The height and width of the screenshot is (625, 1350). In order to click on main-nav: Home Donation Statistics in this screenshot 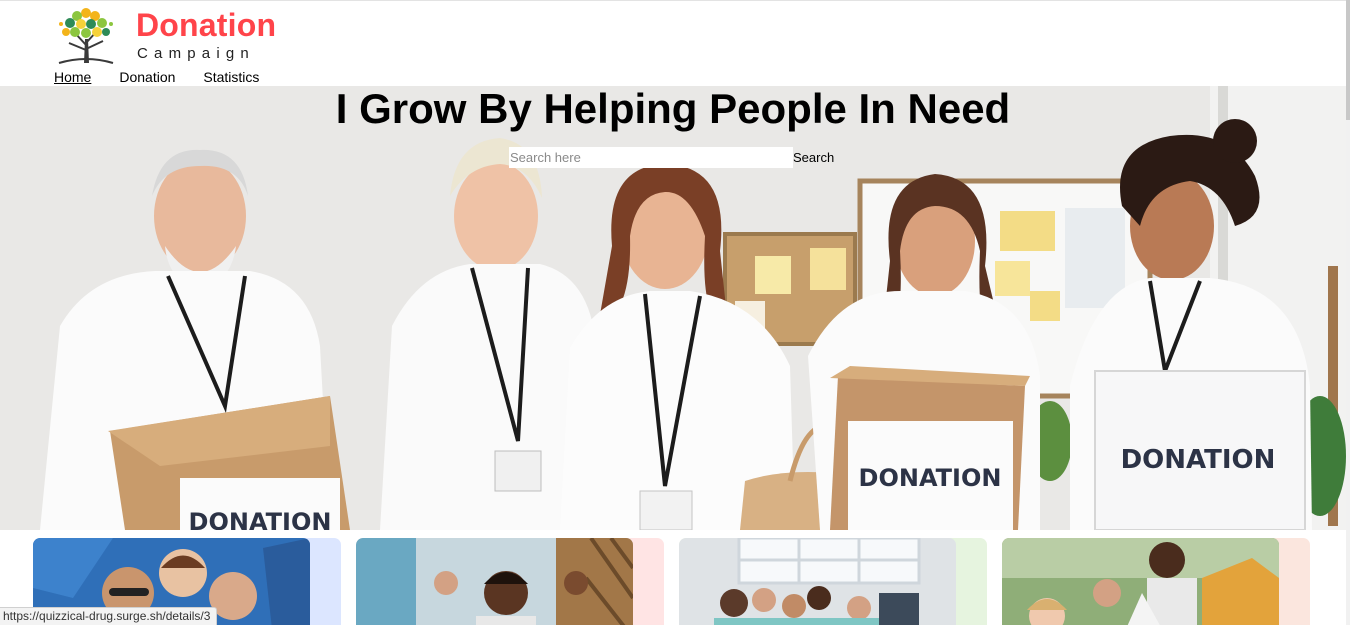, I will do `click(156, 77)`.